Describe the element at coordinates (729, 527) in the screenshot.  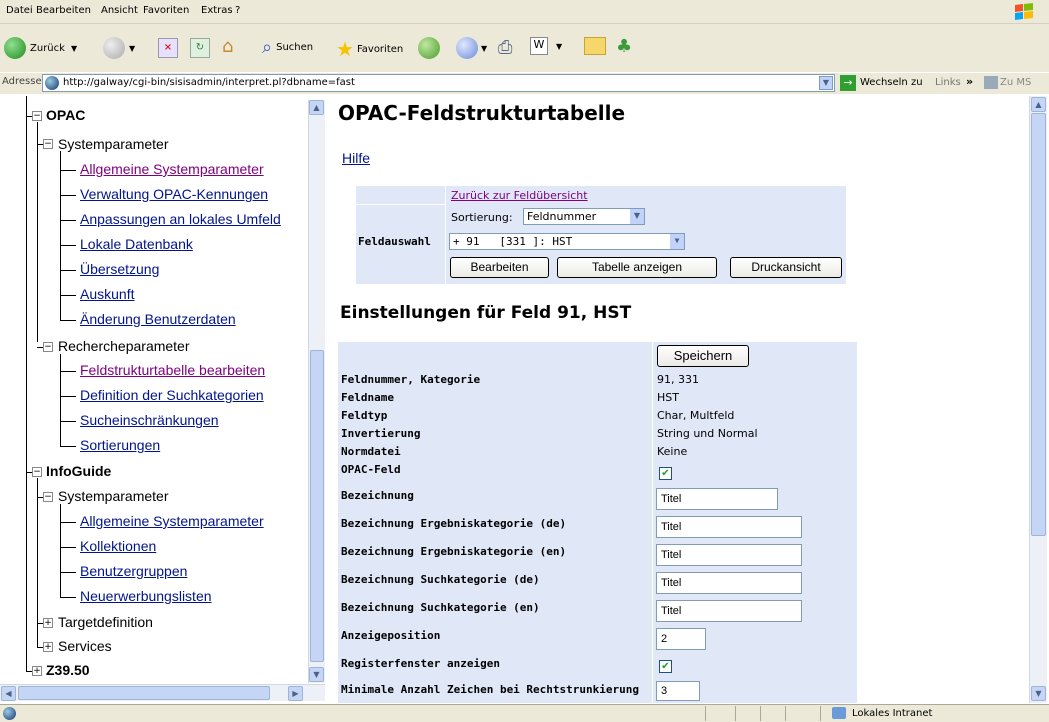
I see `ergebnis-de-input: Titel` at that location.